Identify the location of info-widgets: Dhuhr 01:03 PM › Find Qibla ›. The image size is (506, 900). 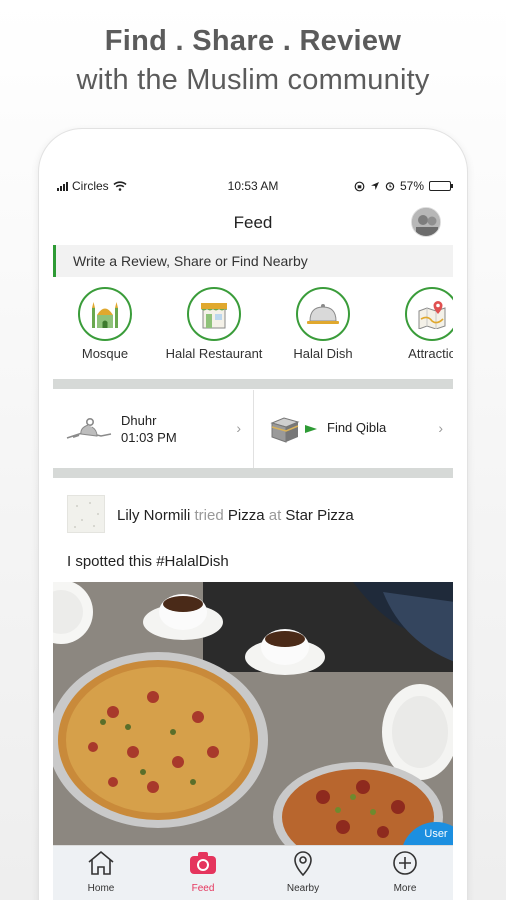
(253, 429).